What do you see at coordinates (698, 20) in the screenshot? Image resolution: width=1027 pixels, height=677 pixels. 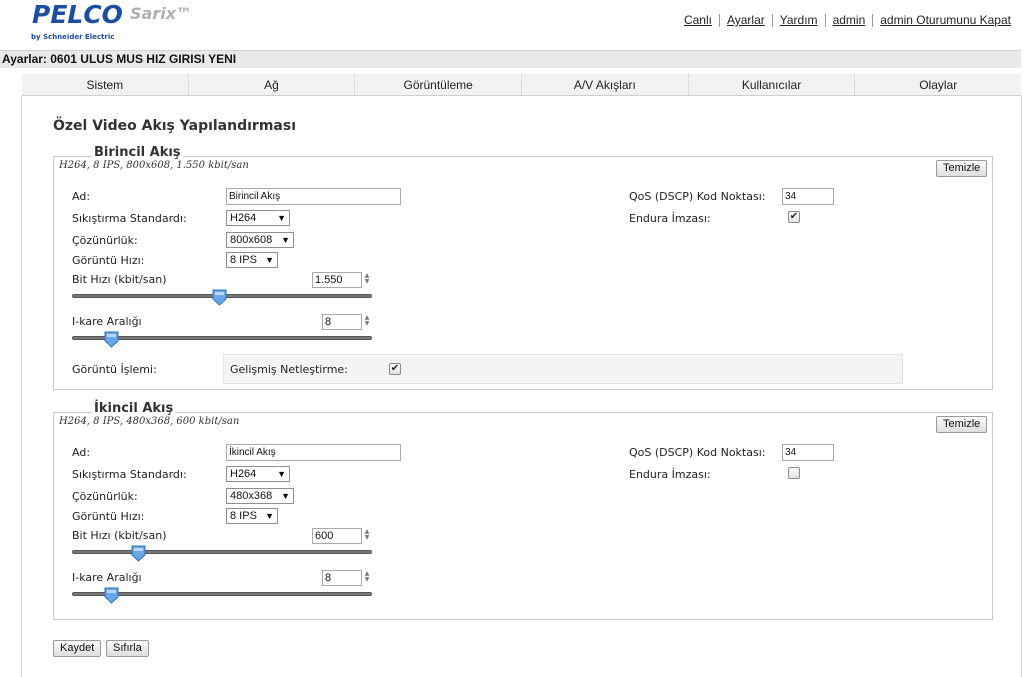 I see `nav-live-link: Canlı` at bounding box center [698, 20].